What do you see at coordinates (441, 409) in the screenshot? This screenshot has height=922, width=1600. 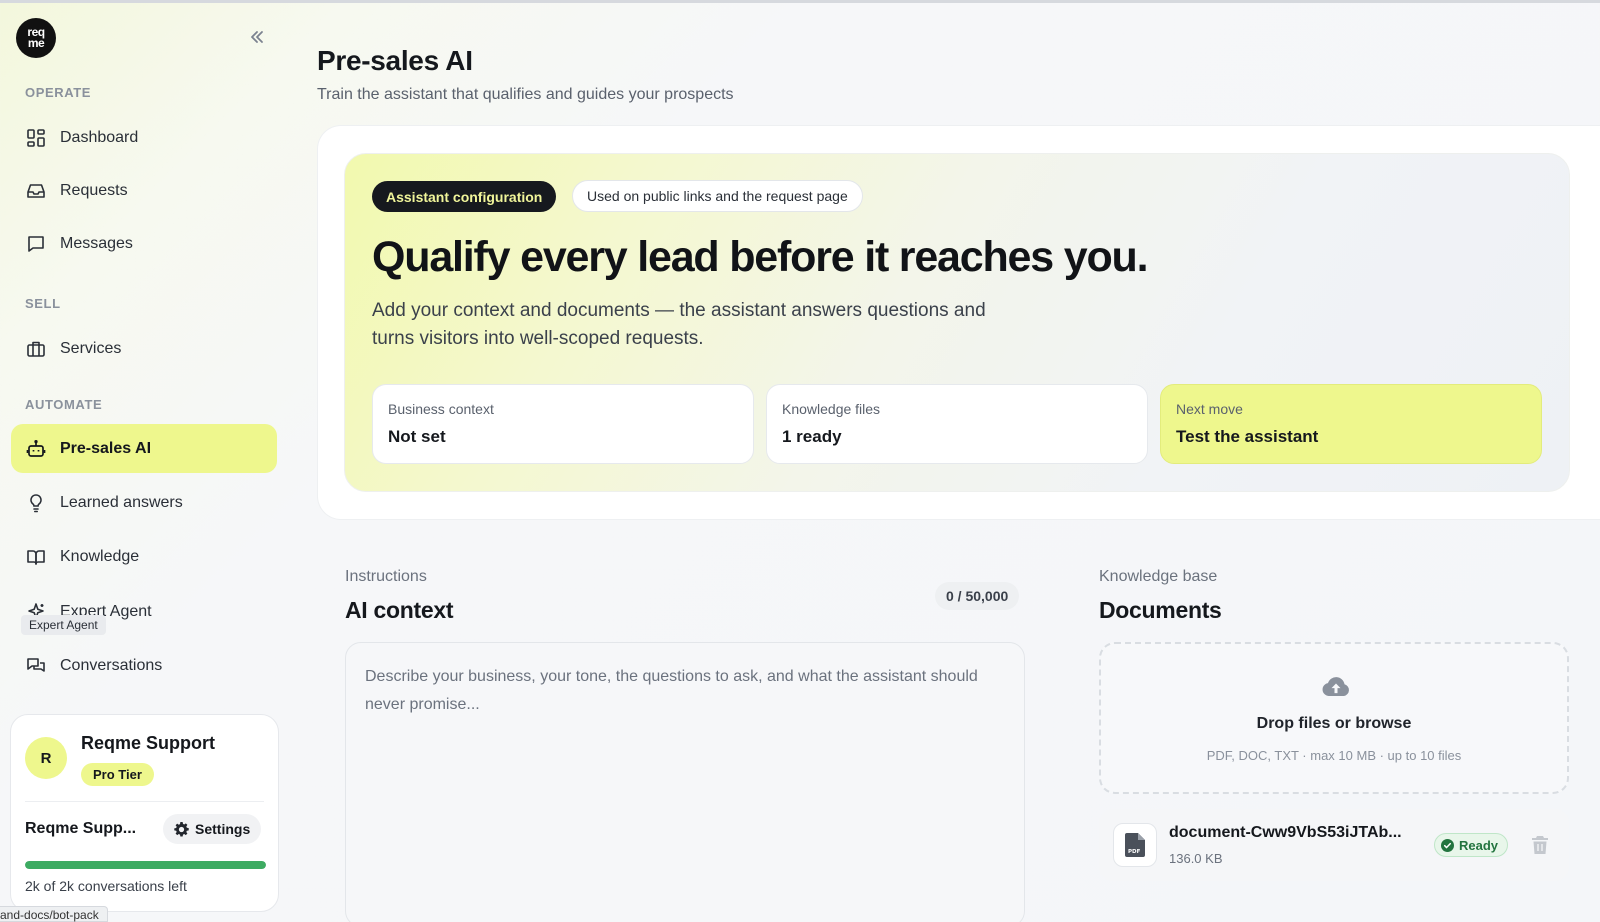 I see `stat-label: Business context` at bounding box center [441, 409].